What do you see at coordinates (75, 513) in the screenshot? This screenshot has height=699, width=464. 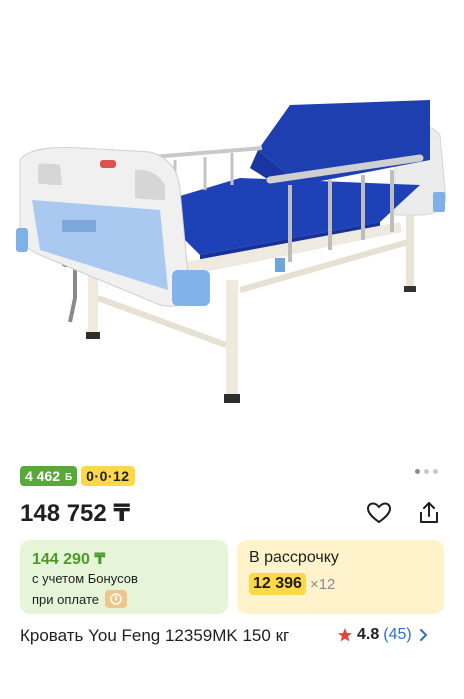 I see `product-price: 148 752 ₸` at bounding box center [75, 513].